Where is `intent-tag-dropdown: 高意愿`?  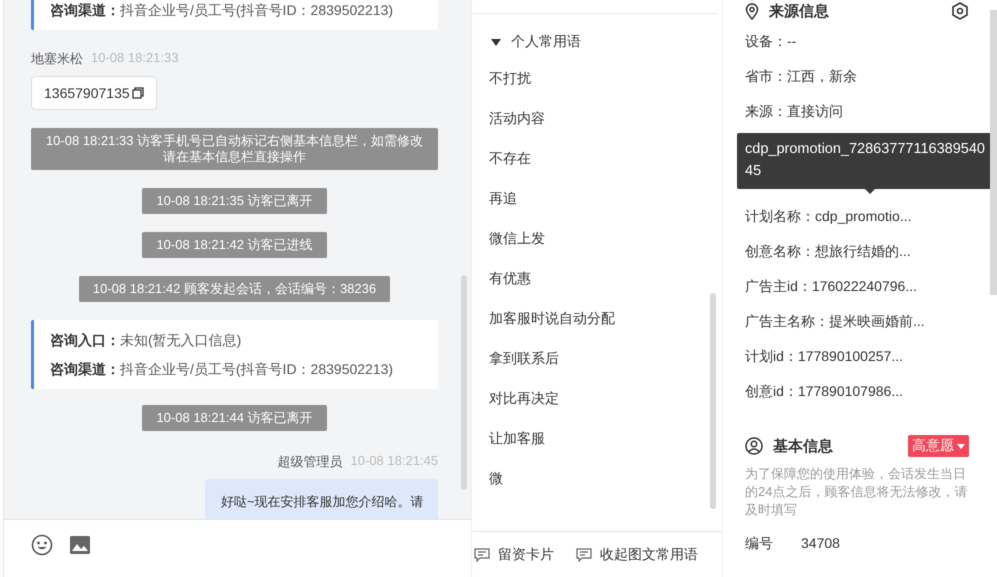 intent-tag-dropdown: 高意愿 is located at coordinates (938, 446).